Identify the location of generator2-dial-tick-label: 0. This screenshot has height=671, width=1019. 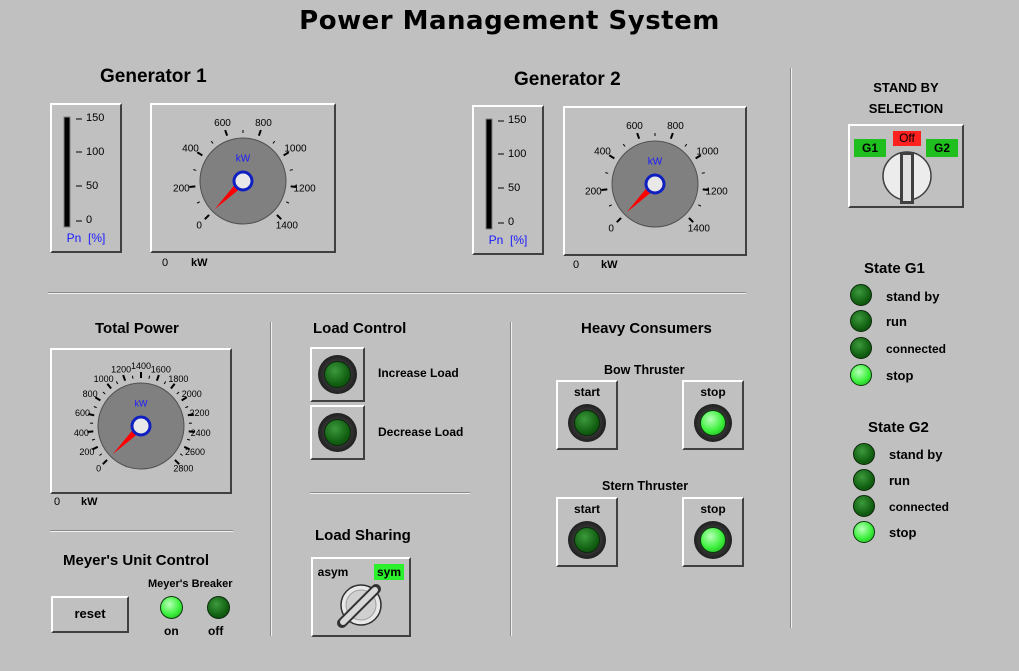
(611, 228).